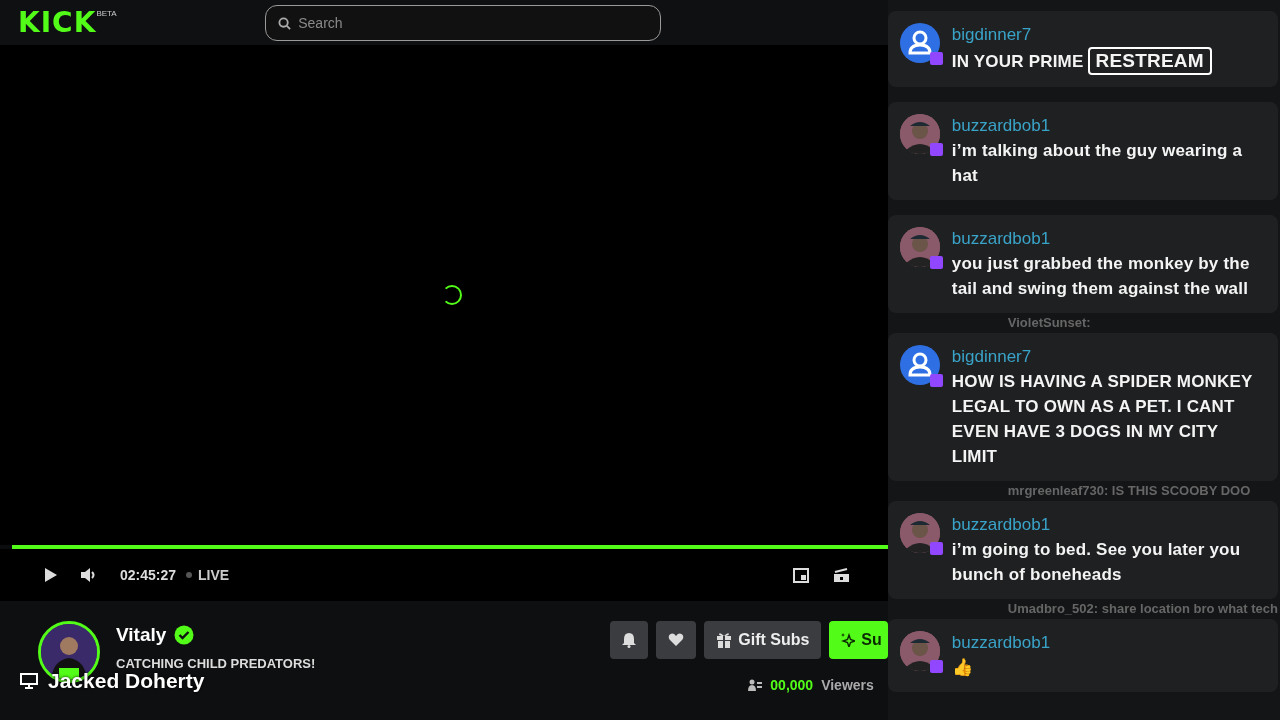  Describe the element at coordinates (763, 640) in the screenshot. I see `gift-subs-button: Gift Subs` at that location.